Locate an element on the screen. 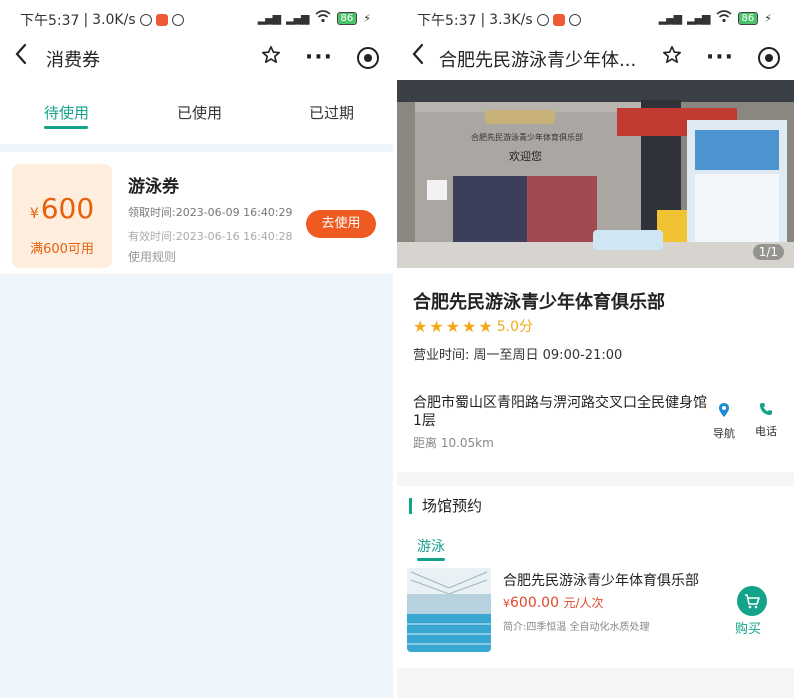 This screenshot has height=698, width=794. nav-bar: 合肥先民游泳青少年体... ··· is located at coordinates (595, 58).